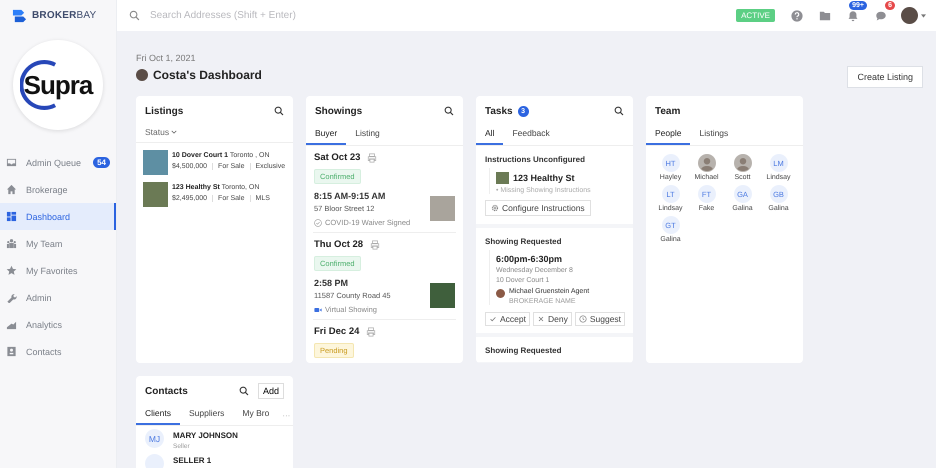  I want to click on people-icon, so click(11, 243).